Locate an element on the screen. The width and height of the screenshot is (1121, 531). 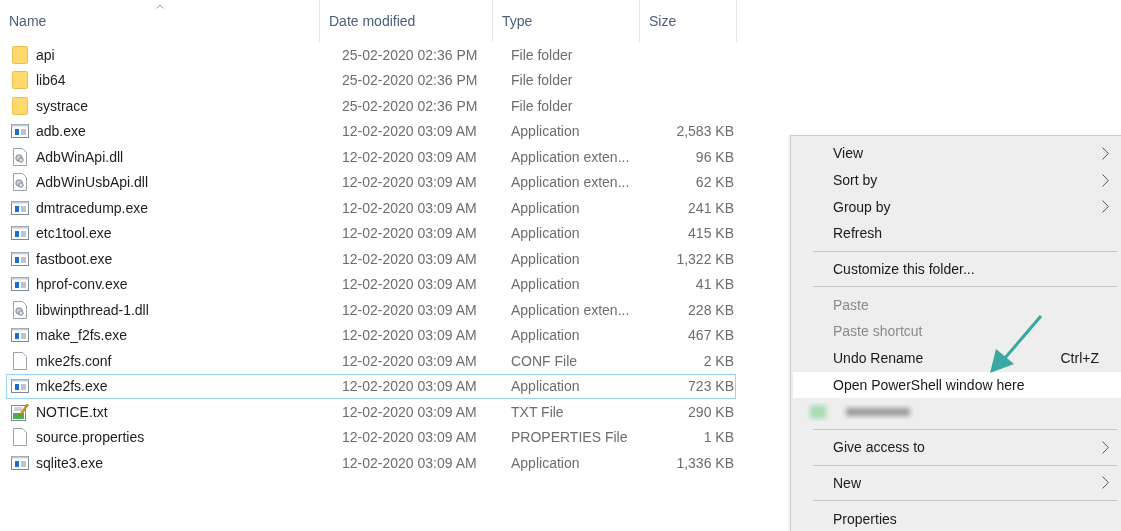
file-size: 41 KB is located at coordinates (714, 284).